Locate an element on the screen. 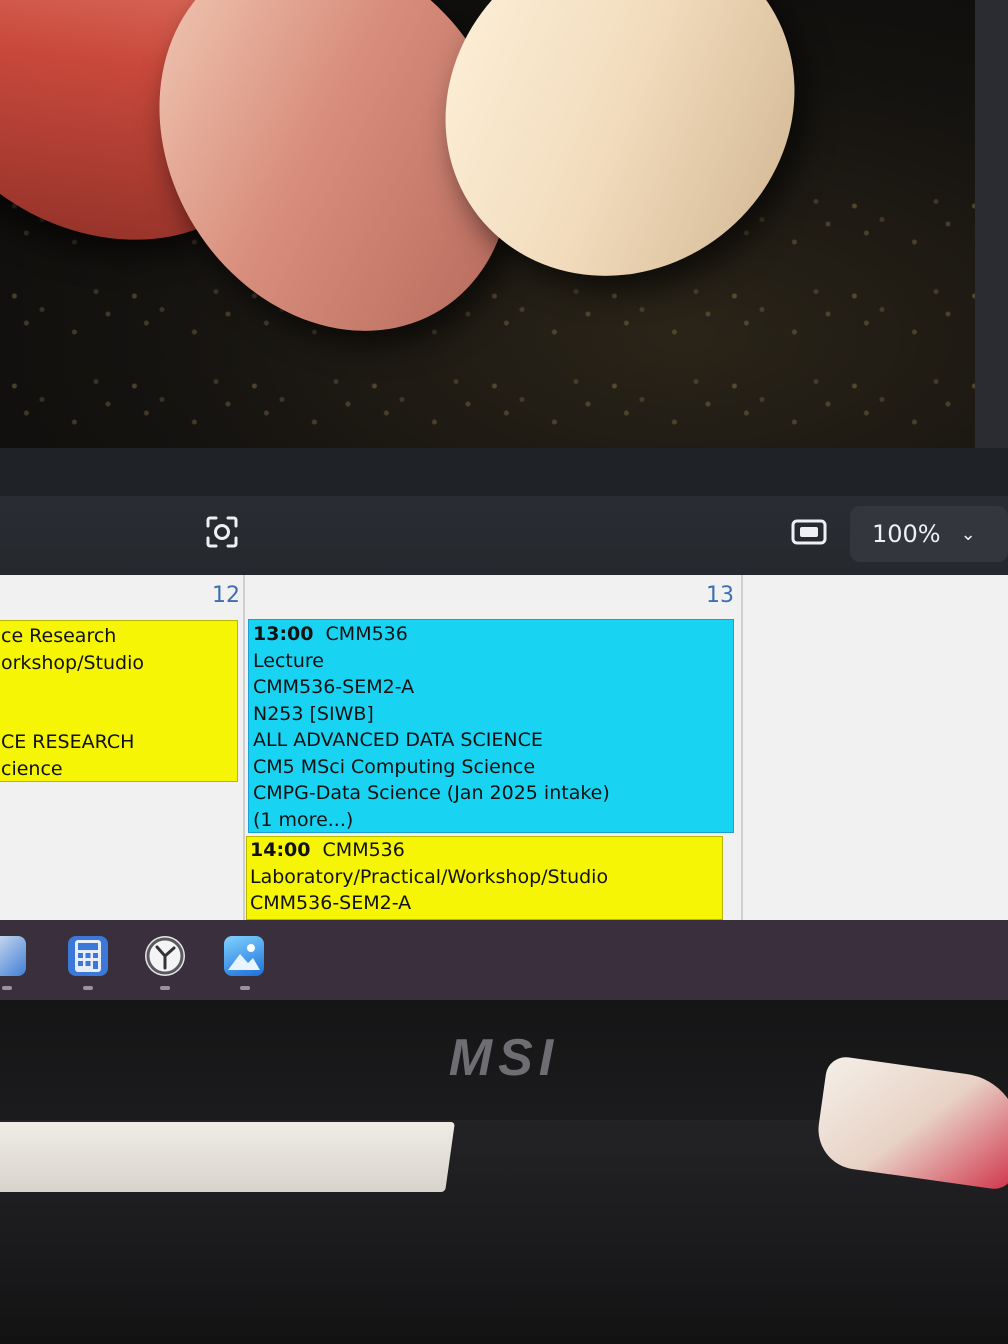 This screenshot has height=1344, width=1008. zoom-level-value: 100% is located at coordinates (906, 534).